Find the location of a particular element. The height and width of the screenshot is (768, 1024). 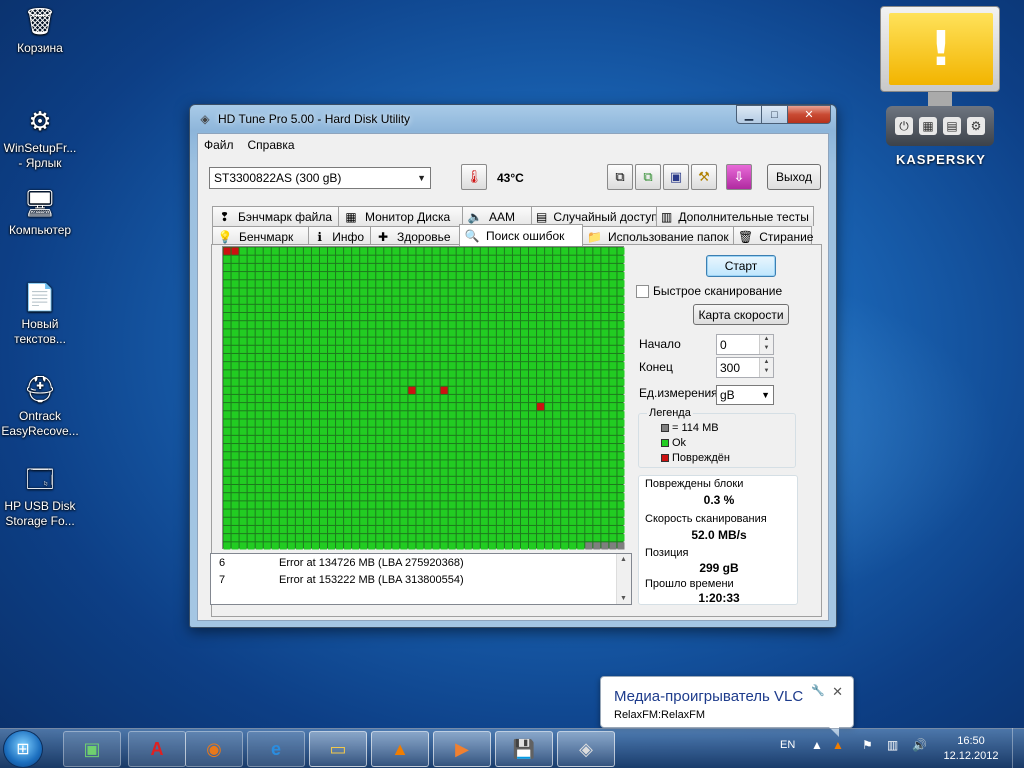

network-icon: ▥ is located at coordinates (892, 745).